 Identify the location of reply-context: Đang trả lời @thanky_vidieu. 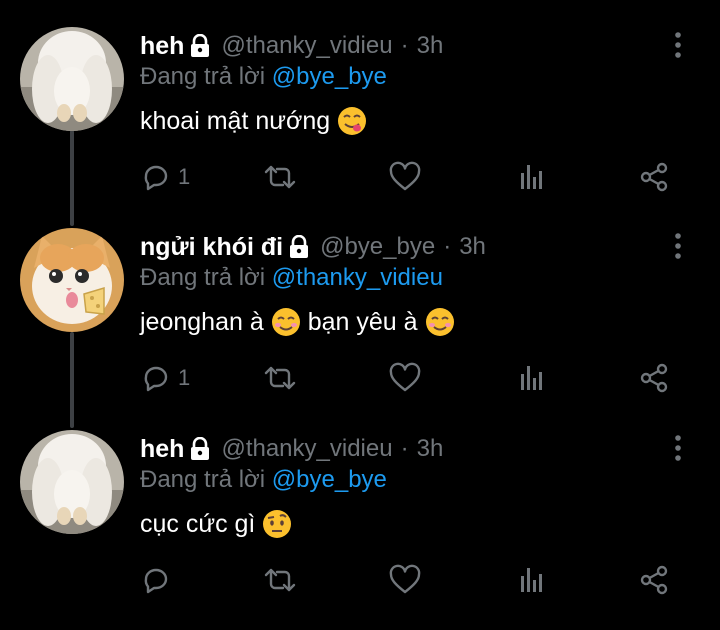
(291, 278).